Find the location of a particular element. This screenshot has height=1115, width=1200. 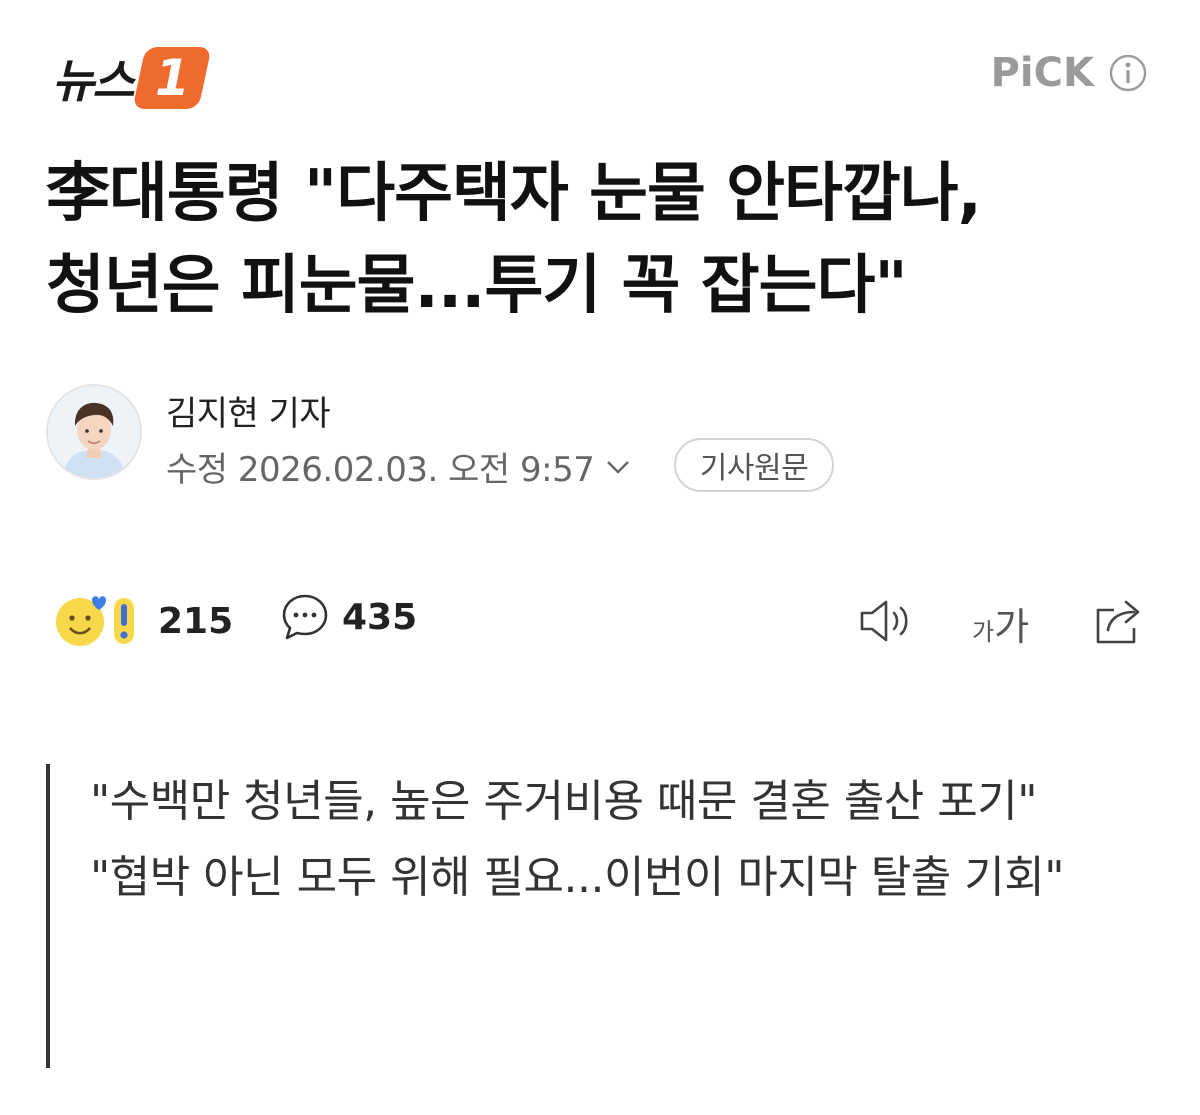

reaction-summary: 215 is located at coordinates (143, 621).